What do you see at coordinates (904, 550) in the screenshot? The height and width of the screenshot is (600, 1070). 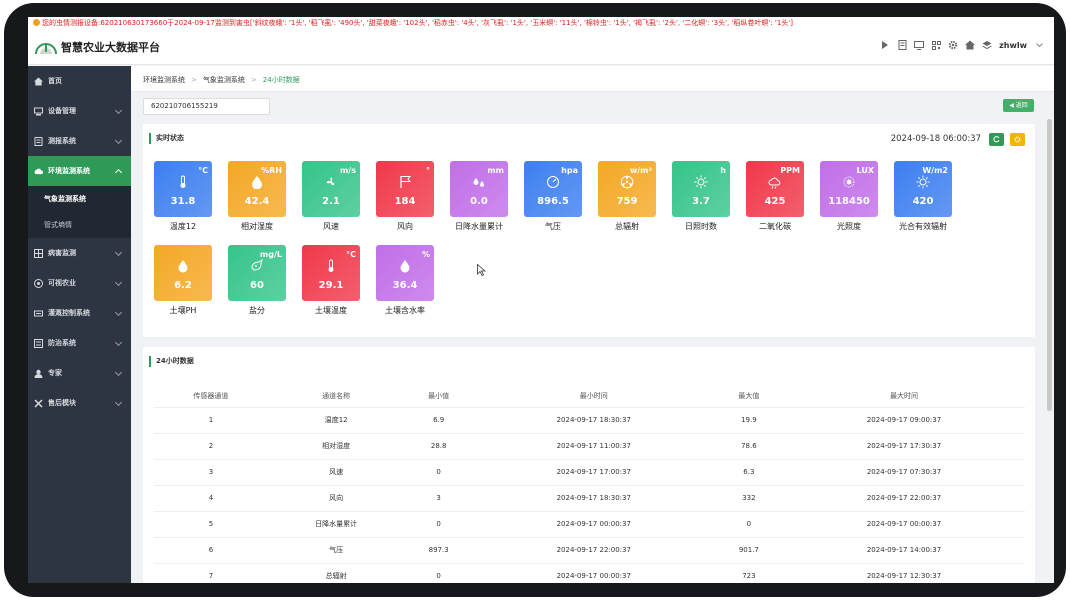 I see `table-cell: 2024-09-17 14:00:37` at bounding box center [904, 550].